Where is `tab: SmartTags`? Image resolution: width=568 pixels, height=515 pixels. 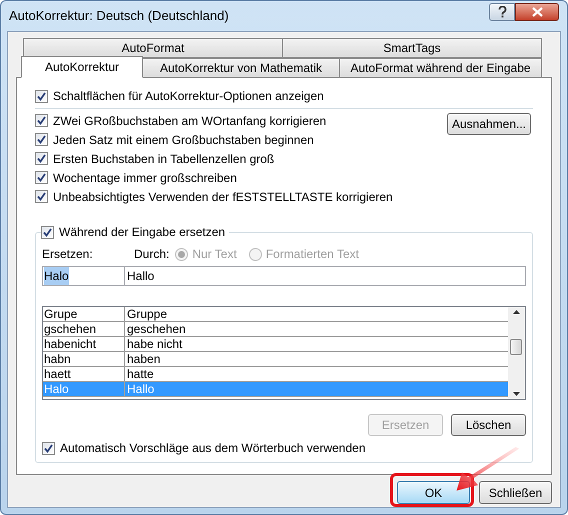
tab: SmartTags is located at coordinates (412, 48).